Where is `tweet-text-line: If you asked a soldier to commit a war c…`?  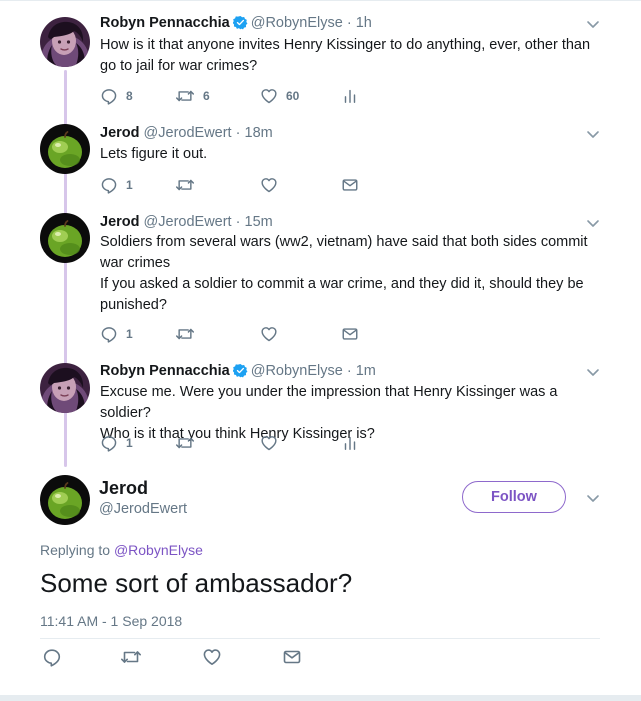
tweet-text-line: If you asked a soldier to commit a war c… is located at coordinates (342, 294).